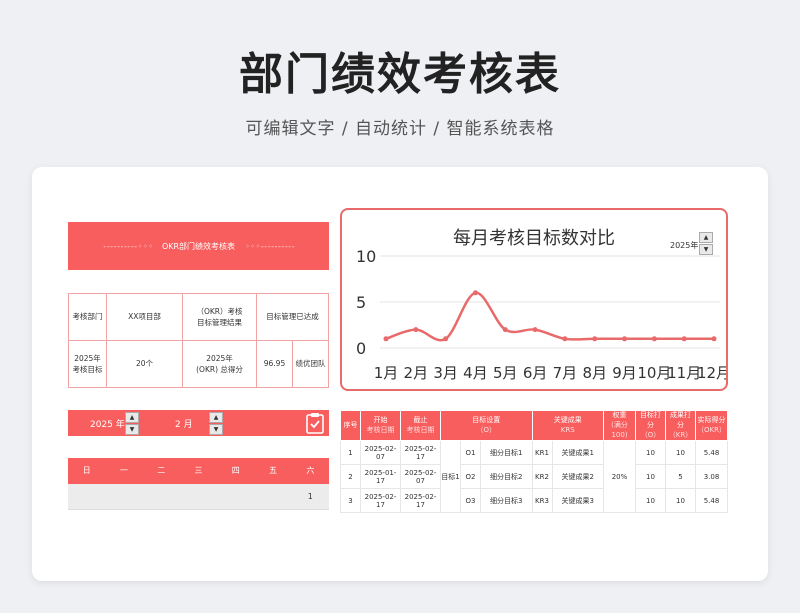  What do you see at coordinates (123, 470) in the screenshot?
I see `weekday-label: 一` at bounding box center [123, 470].